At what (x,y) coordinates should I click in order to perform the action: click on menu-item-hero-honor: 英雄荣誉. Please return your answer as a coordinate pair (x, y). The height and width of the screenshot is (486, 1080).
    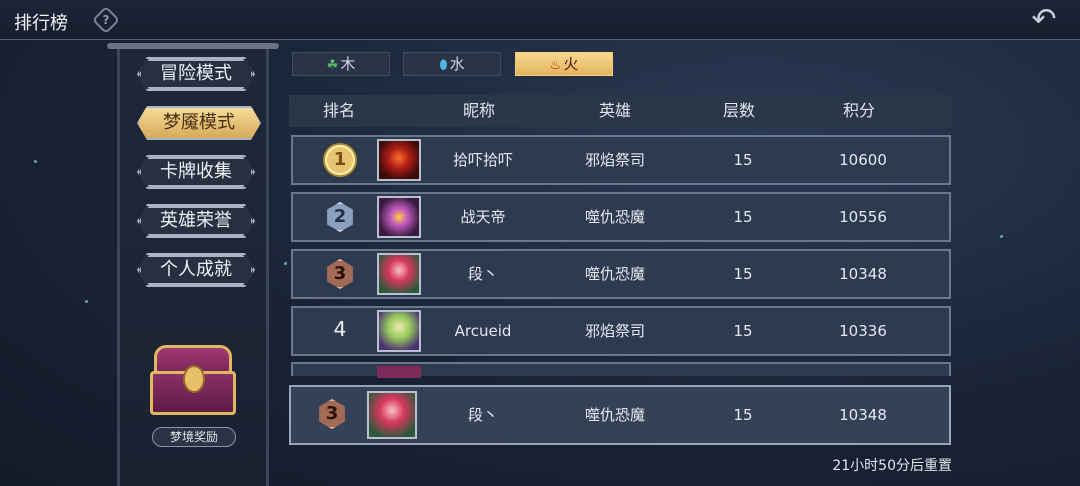
    Looking at the image, I should click on (196, 221).